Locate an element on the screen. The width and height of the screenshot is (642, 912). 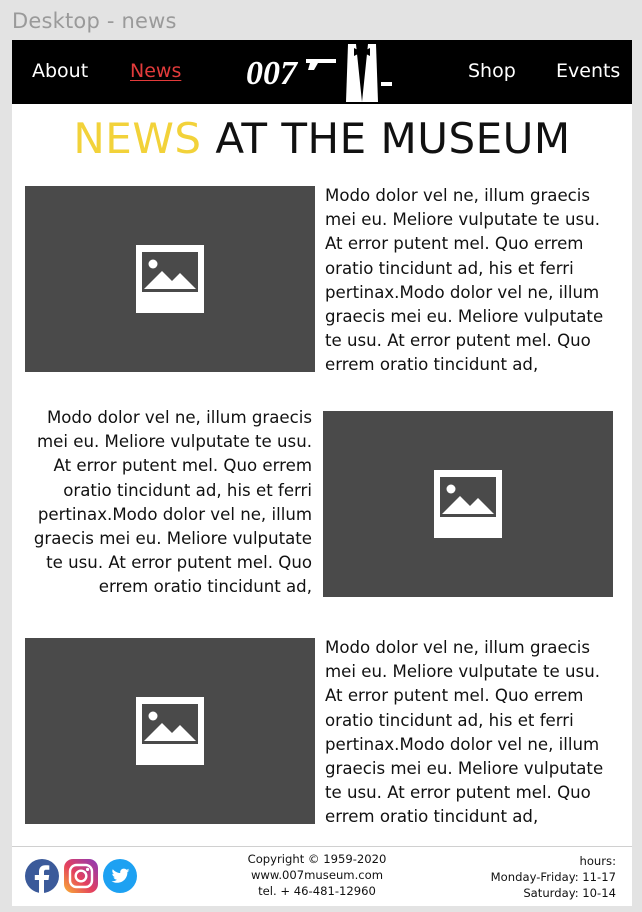
tuxedo-icon is located at coordinates (369, 73).